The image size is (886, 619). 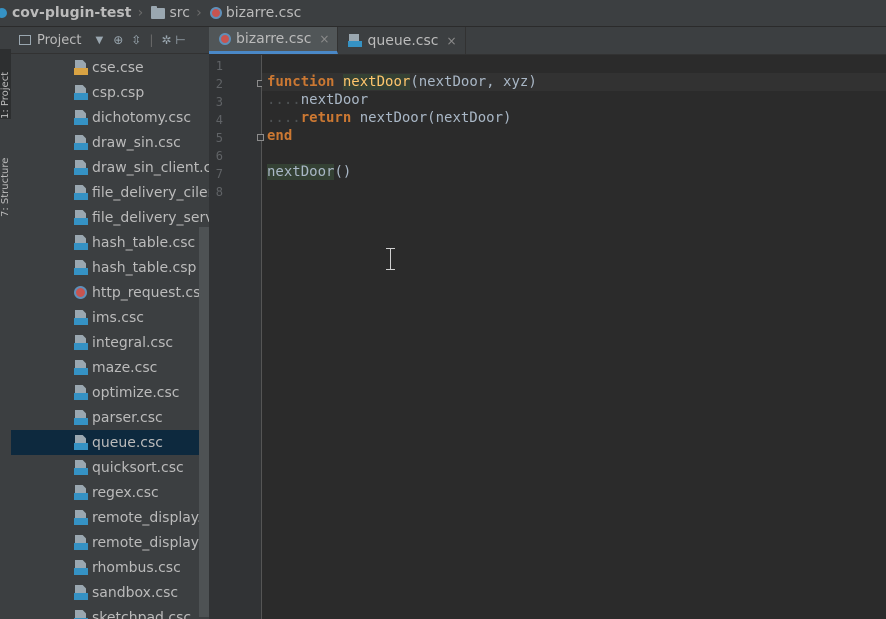 What do you see at coordinates (136, 40) in the screenshot?
I see `collapse-icon: ⇳` at bounding box center [136, 40].